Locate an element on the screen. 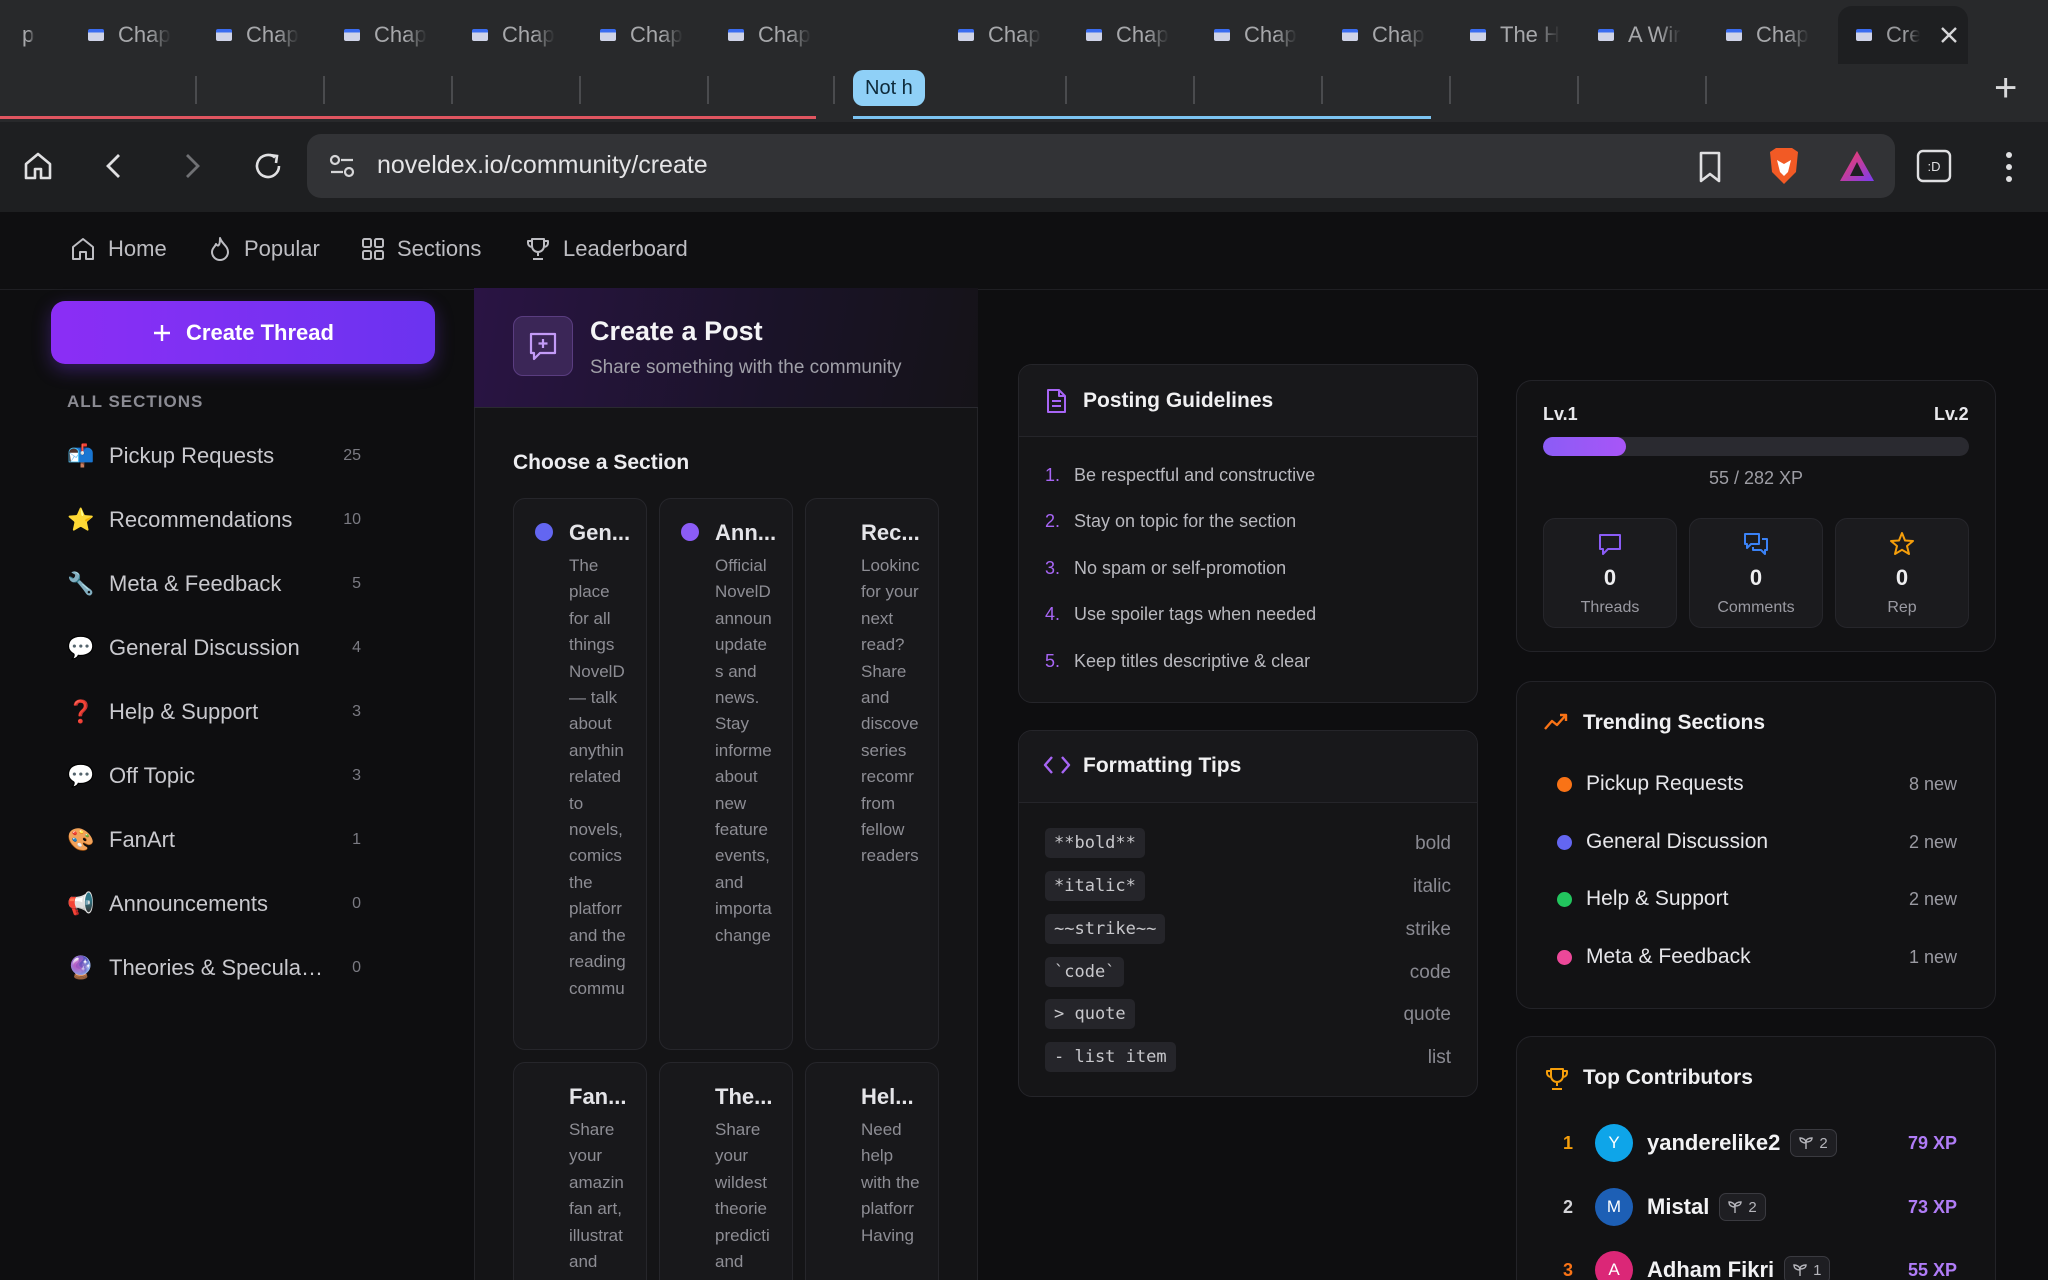  xp-progress-fill is located at coordinates (1585, 446).